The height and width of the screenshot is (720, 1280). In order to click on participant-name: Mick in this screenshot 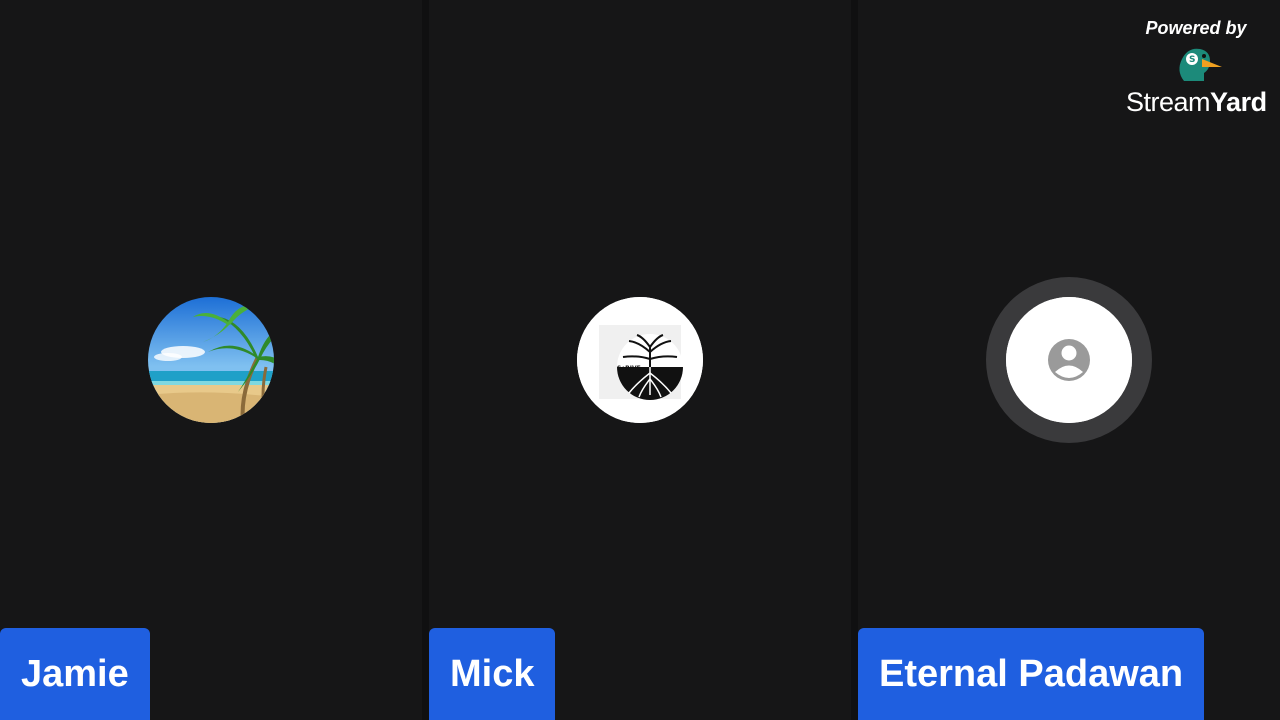, I will do `click(492, 673)`.